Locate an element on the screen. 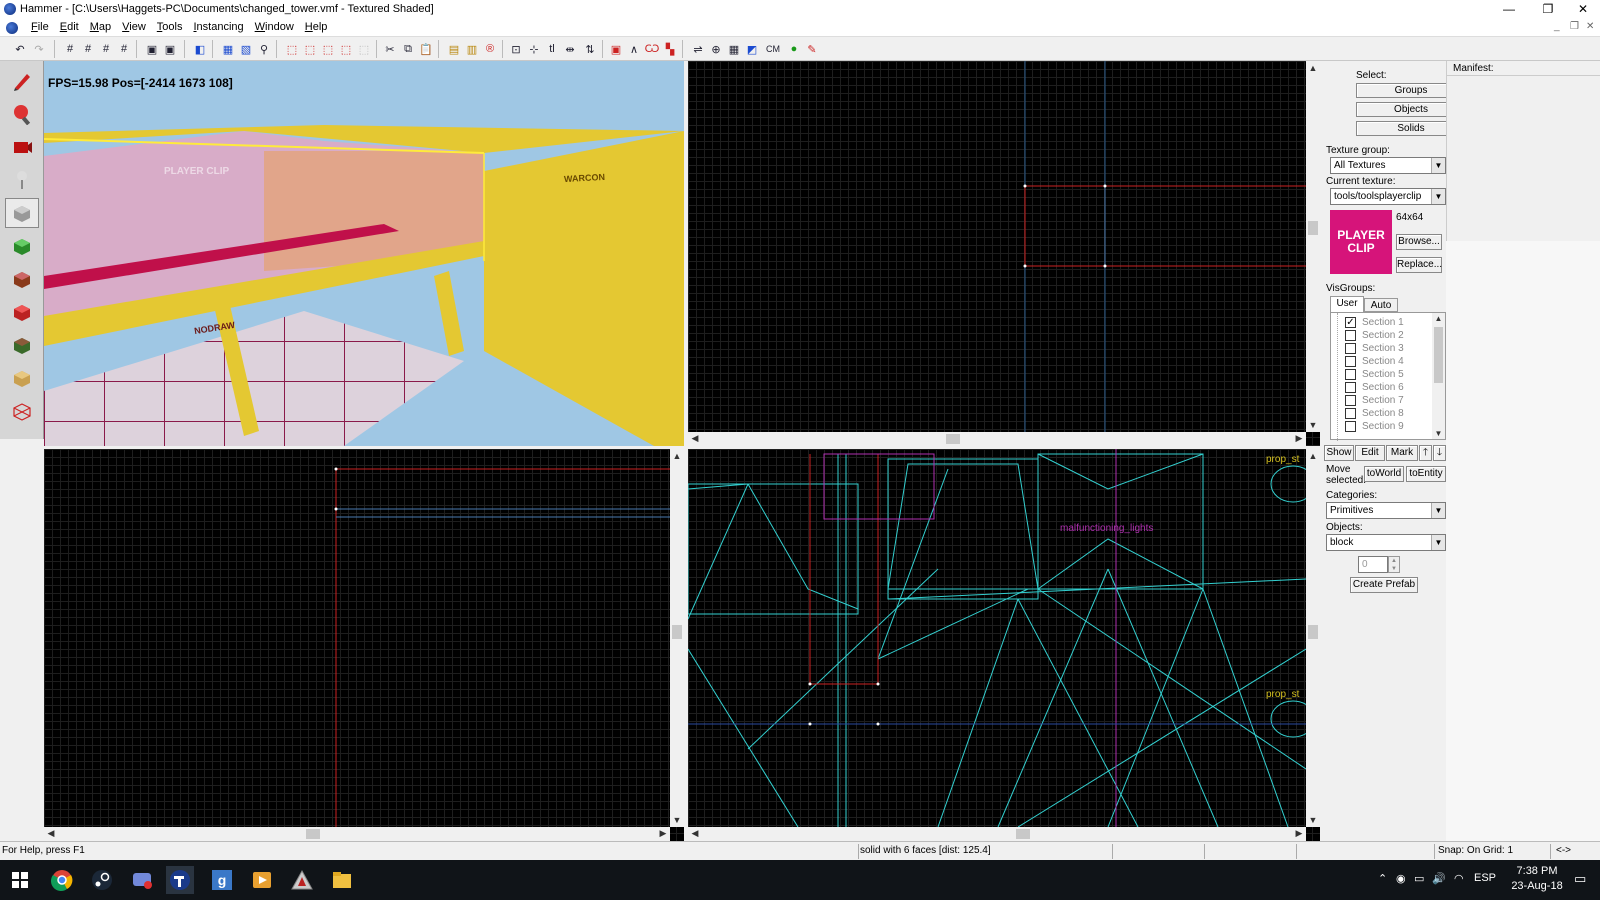  menu-edit: Edit is located at coordinates (70, 27).